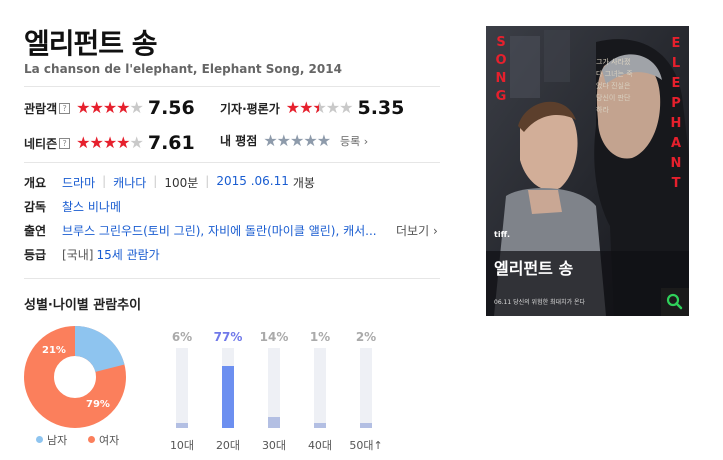  What do you see at coordinates (252, 182) in the screenshot?
I see `release-date-link: 2015 .06.11` at bounding box center [252, 182].